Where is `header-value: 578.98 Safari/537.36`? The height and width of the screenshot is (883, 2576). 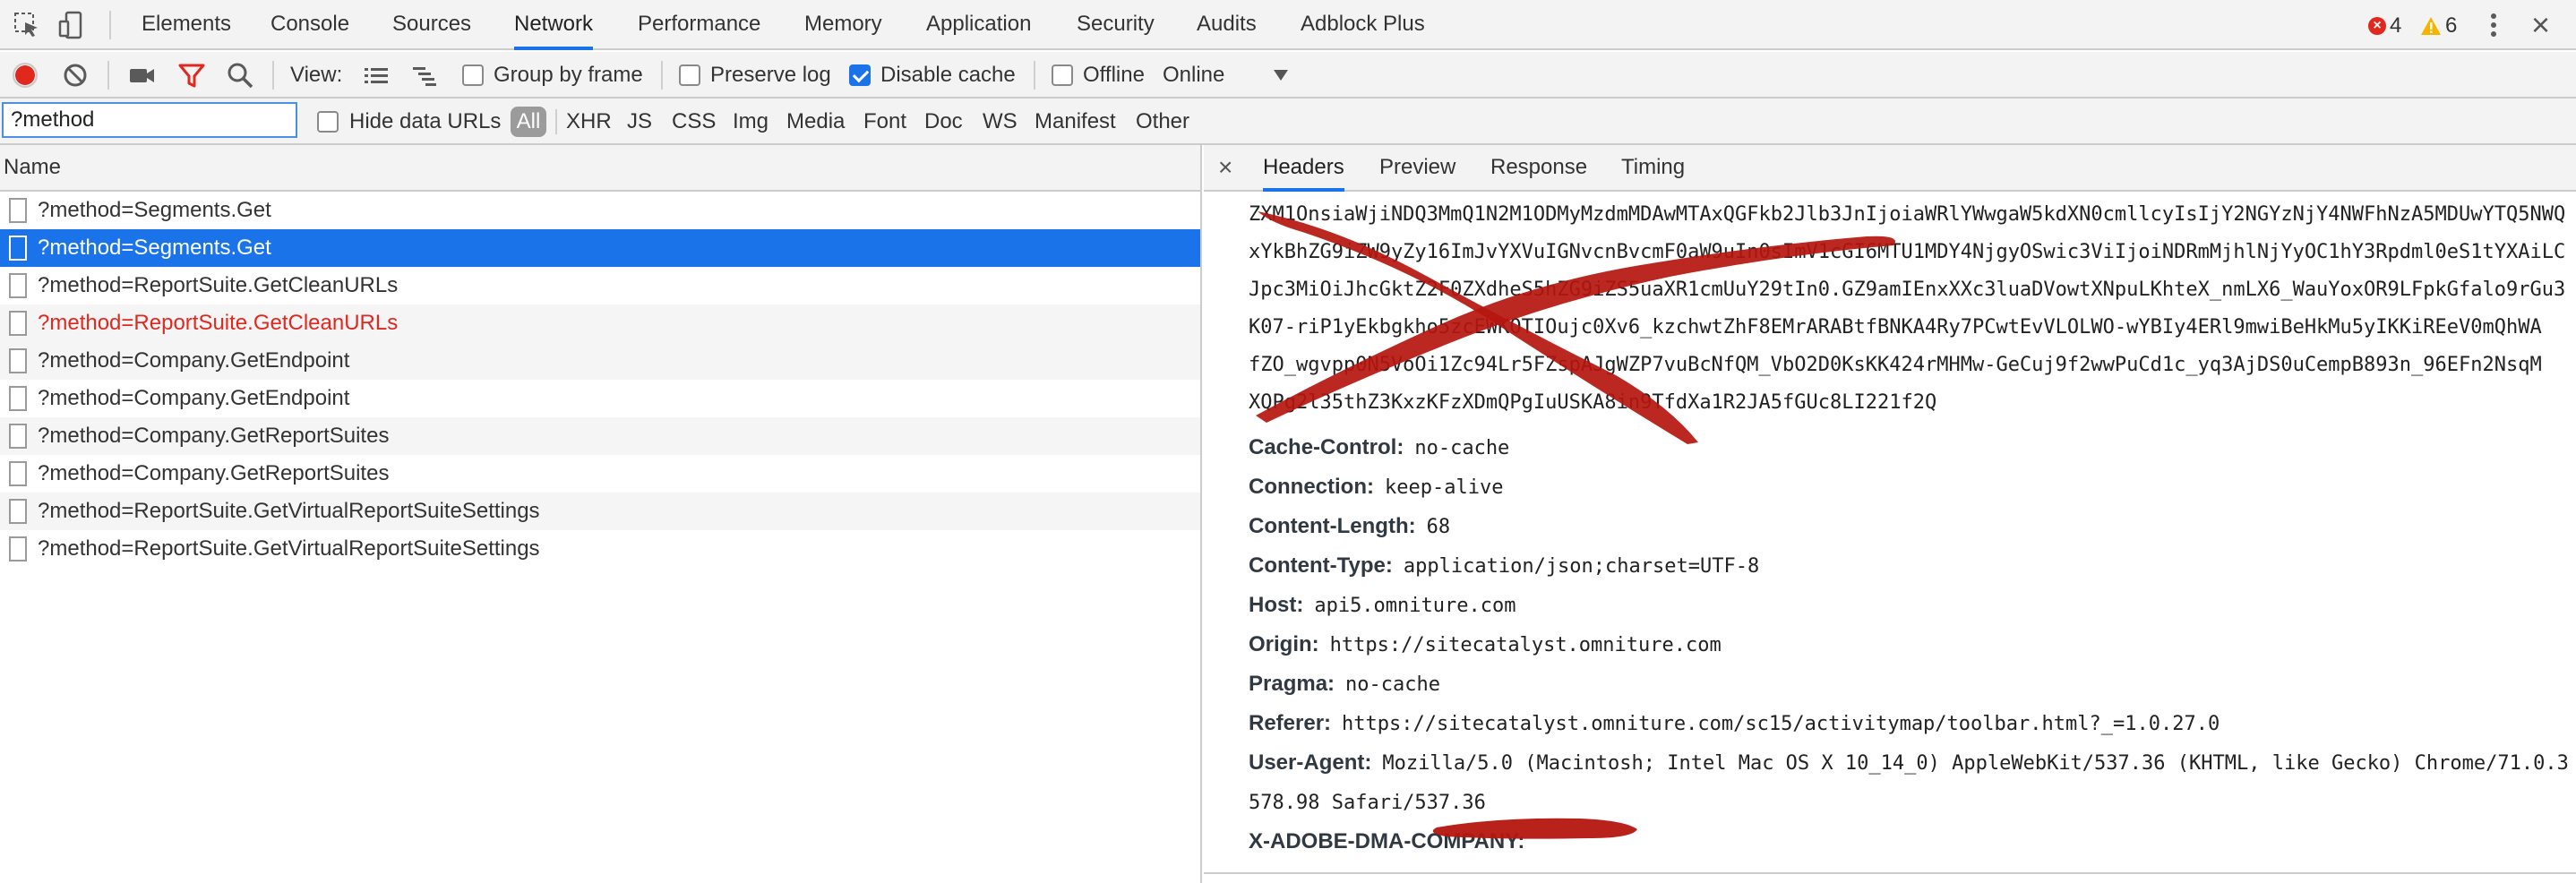
header-value: 578.98 Safari/537.36 is located at coordinates (1367, 803).